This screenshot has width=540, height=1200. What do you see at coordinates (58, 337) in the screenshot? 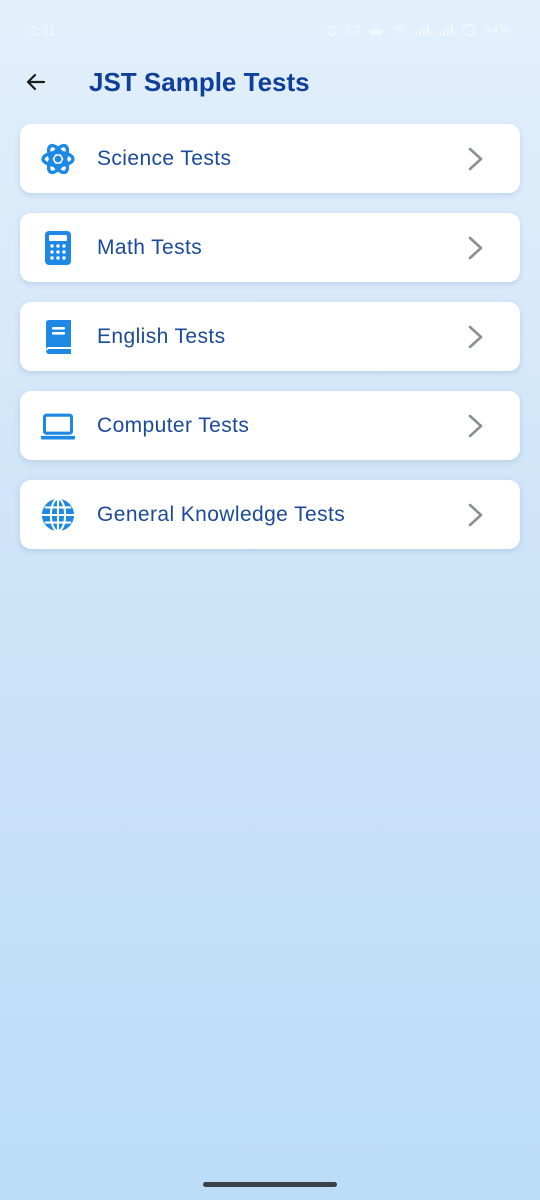
I see `book-icon` at bounding box center [58, 337].